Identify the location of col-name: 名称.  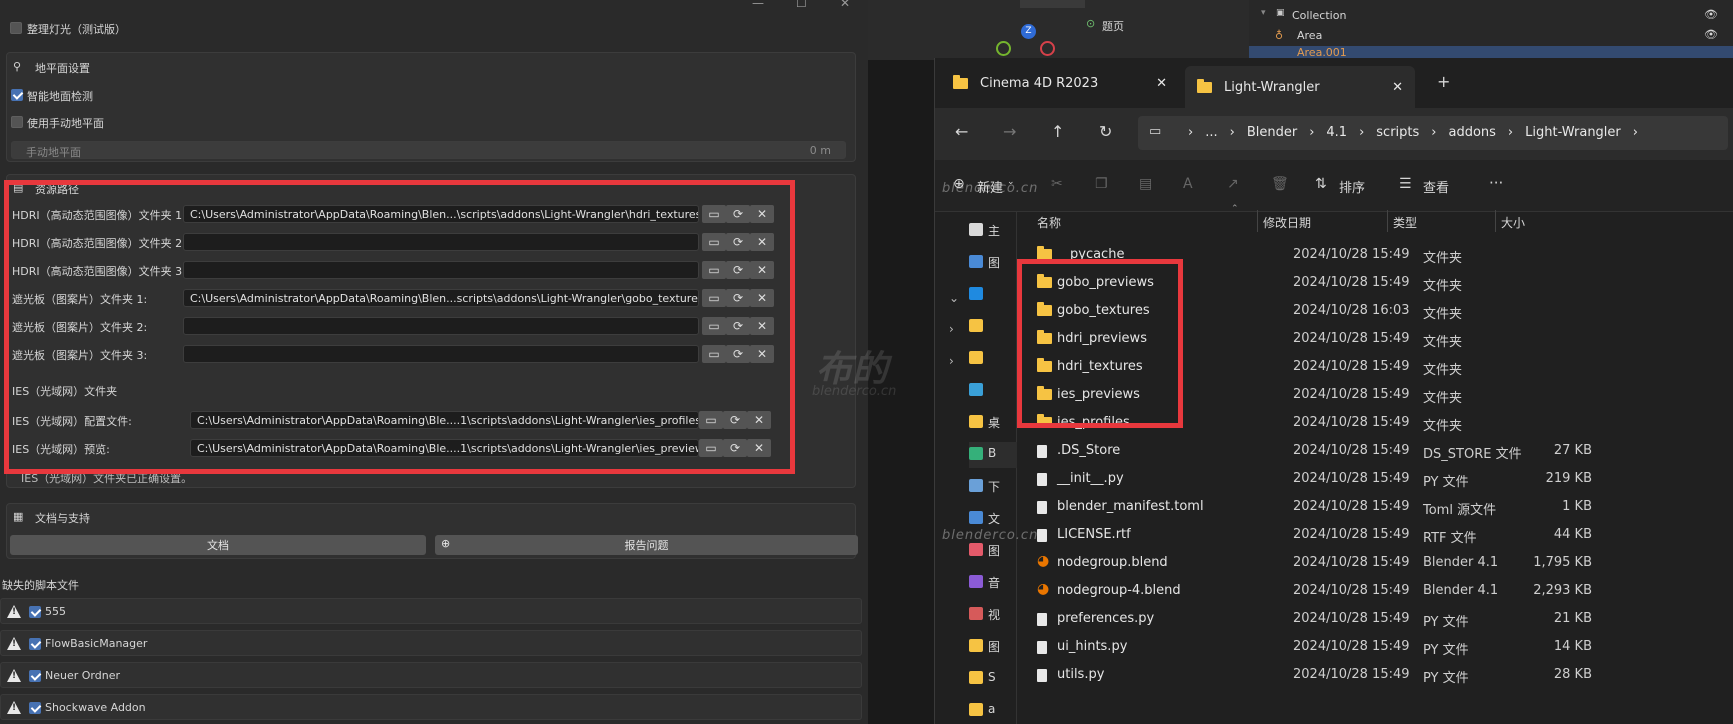
(1049, 222).